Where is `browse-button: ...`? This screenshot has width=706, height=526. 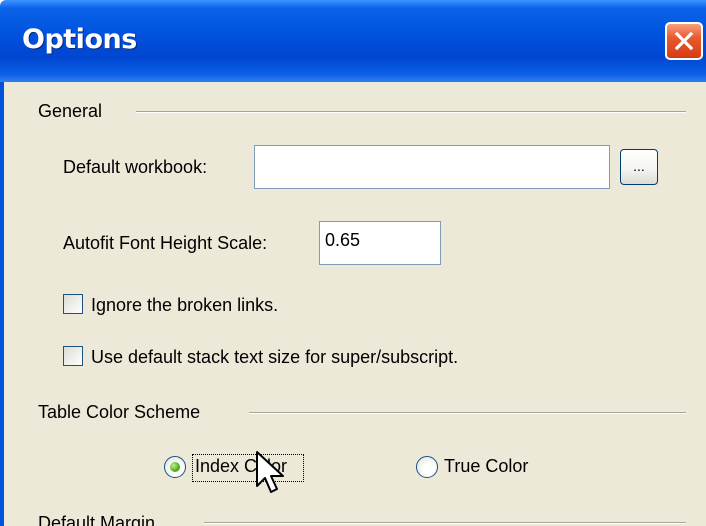
browse-button: ... is located at coordinates (639, 167).